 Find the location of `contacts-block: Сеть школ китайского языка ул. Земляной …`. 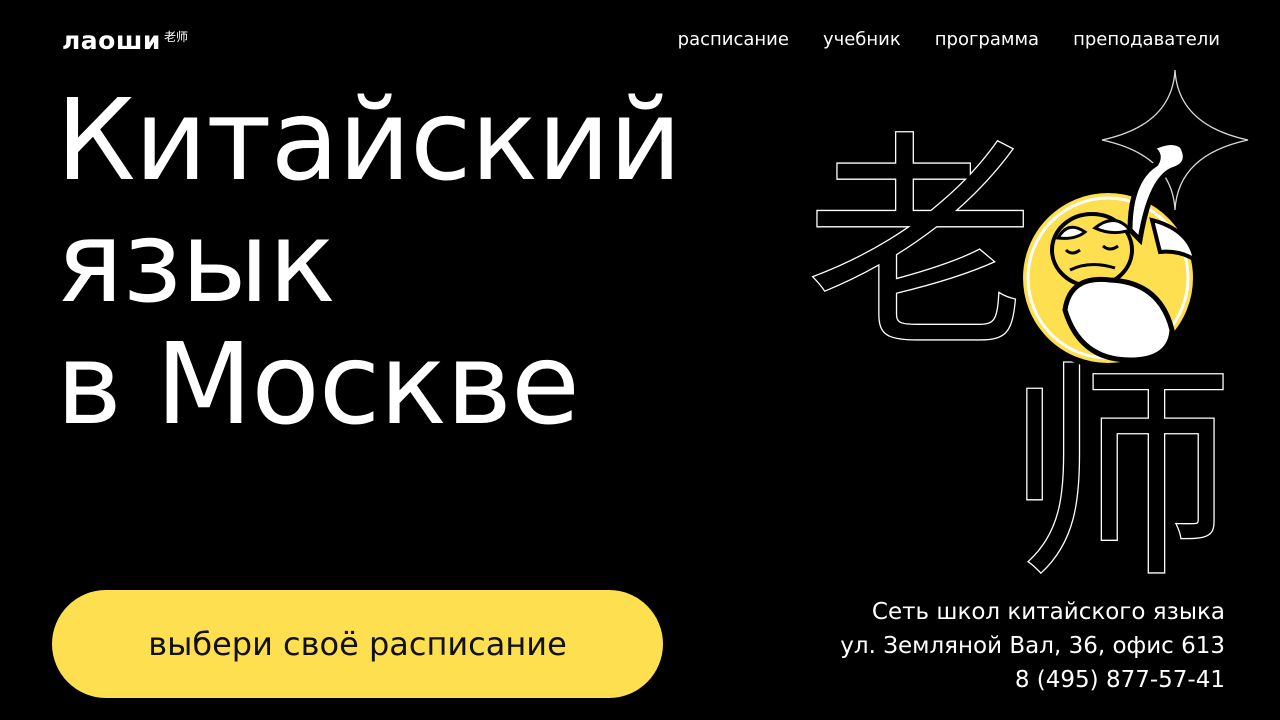

contacts-block: Сеть школ китайского языка ул. Земляной … is located at coordinates (1032, 646).